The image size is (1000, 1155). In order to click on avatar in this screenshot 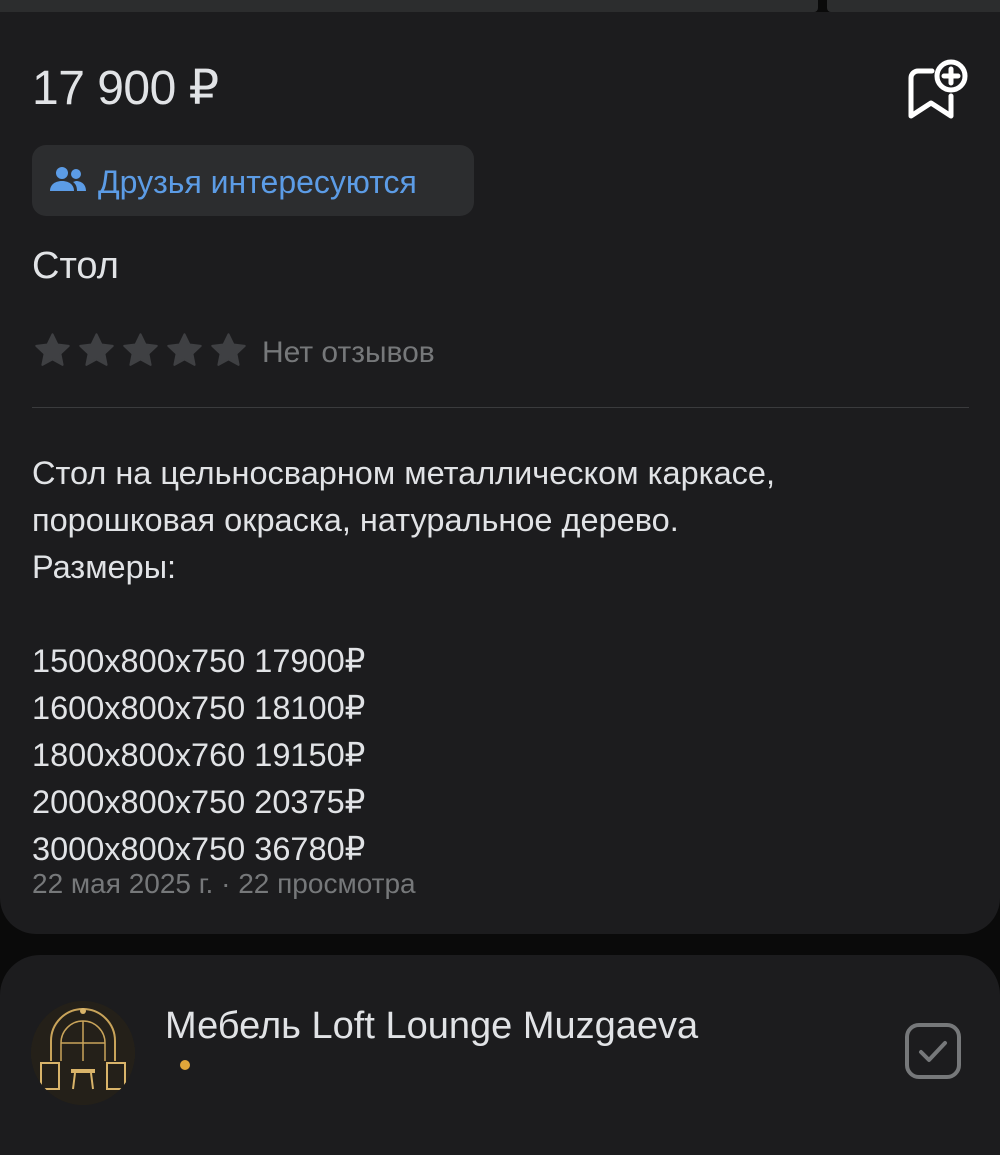, I will do `click(83, 1053)`.